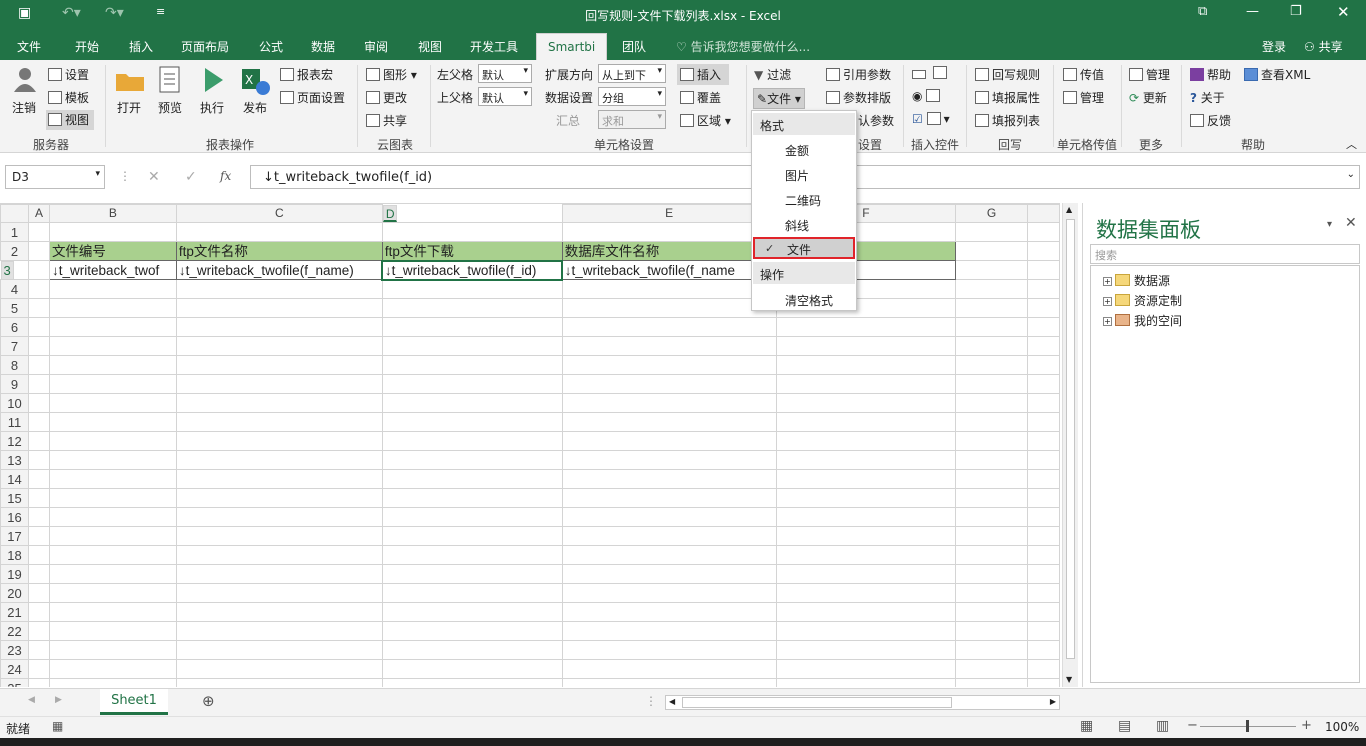 The width and height of the screenshot is (1366, 746). I want to click on dropdown-item-image: 图片, so click(804, 174).